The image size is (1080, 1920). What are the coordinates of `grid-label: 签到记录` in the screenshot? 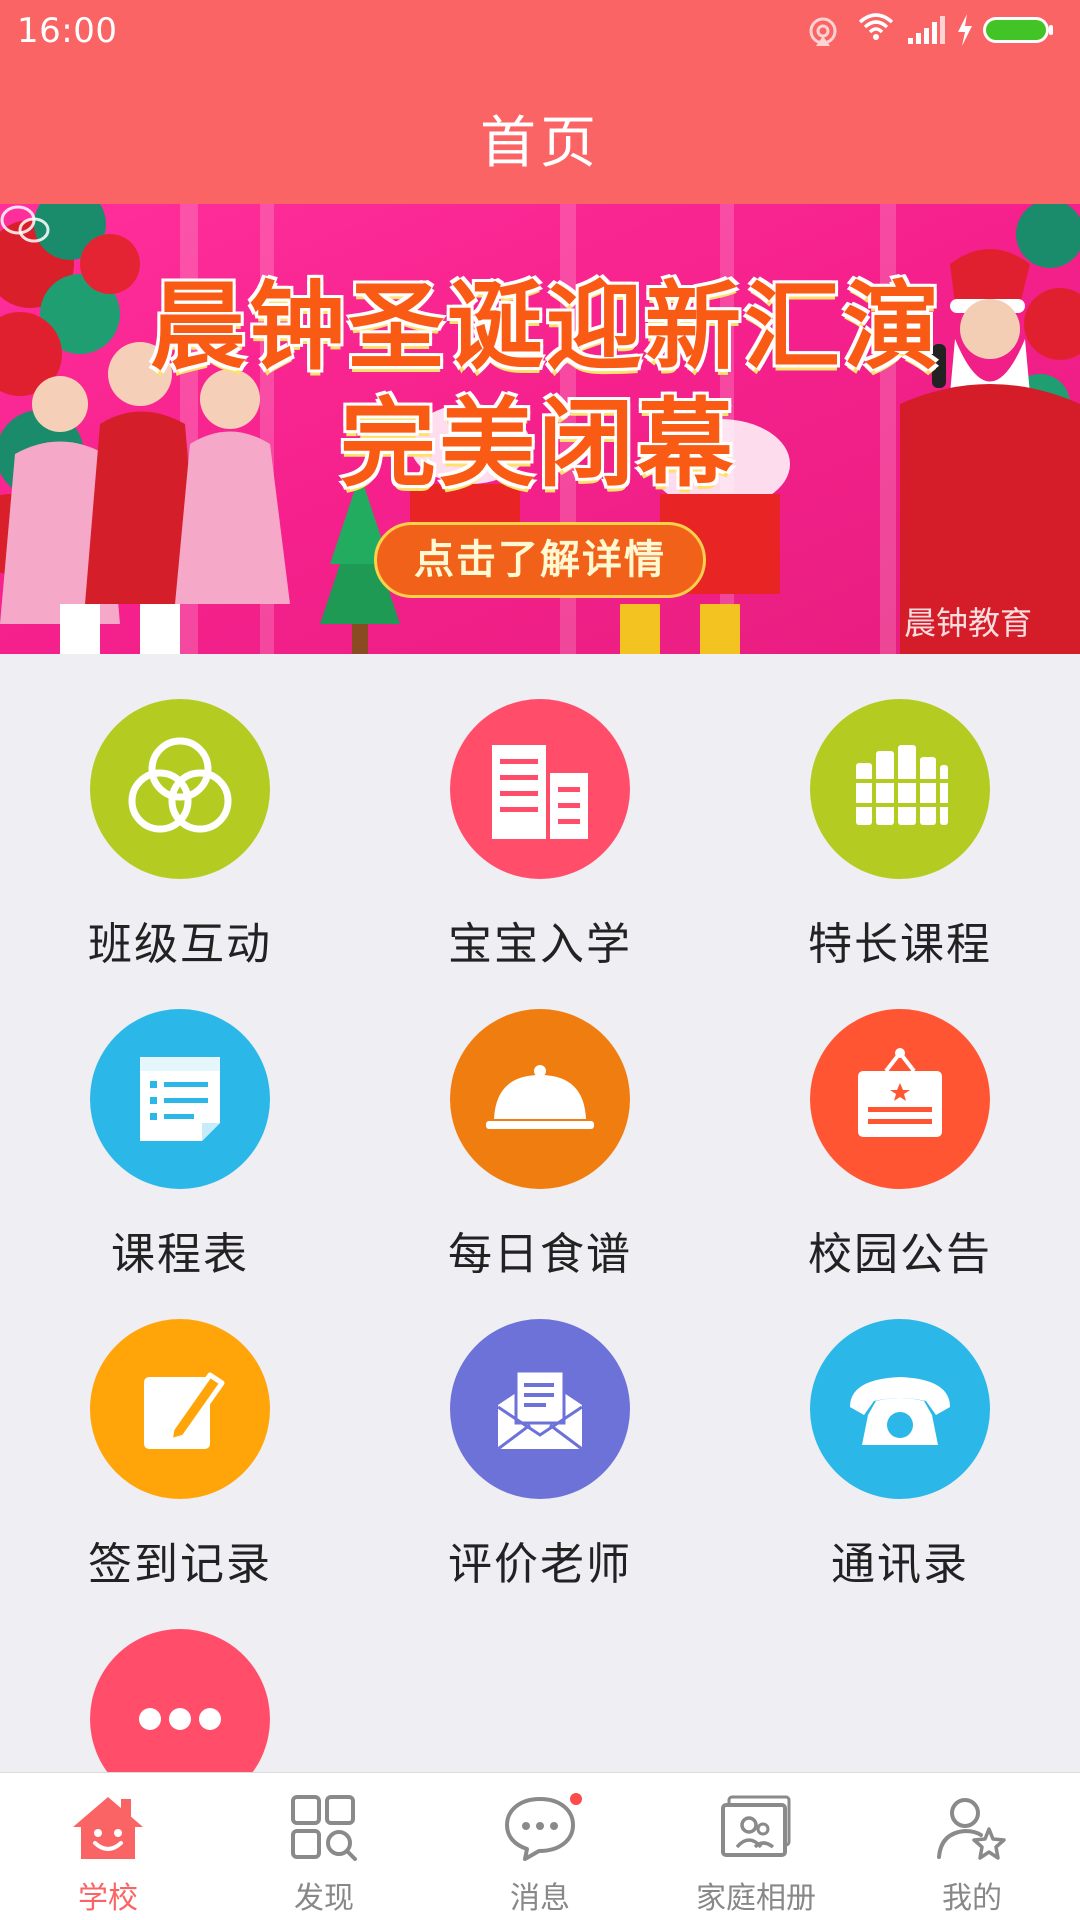 It's located at (180, 1564).